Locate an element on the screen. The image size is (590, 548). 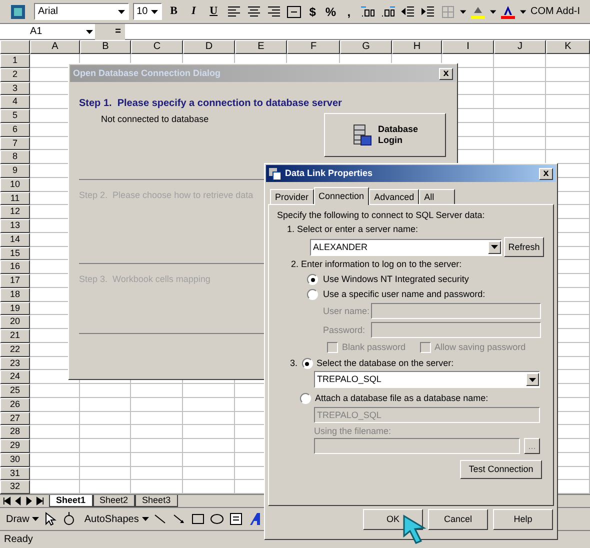
row-header: 31 is located at coordinates (15, 473).